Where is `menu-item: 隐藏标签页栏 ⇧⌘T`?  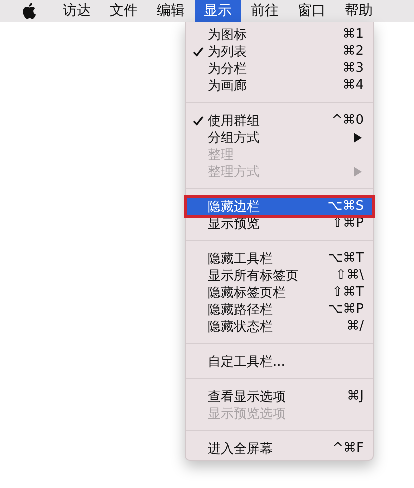 menu-item: 隐藏标签页栏 ⇧⌘T is located at coordinates (279, 292).